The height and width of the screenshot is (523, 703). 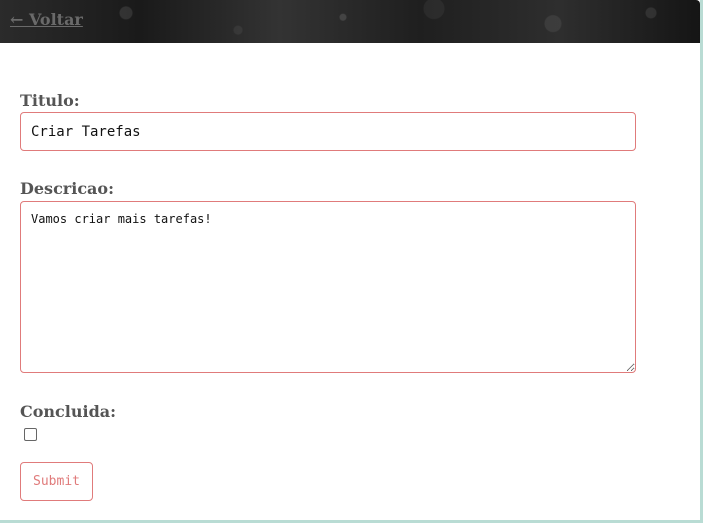 What do you see at coordinates (46, 19) in the screenshot?
I see `back-link: ← Voltar` at bounding box center [46, 19].